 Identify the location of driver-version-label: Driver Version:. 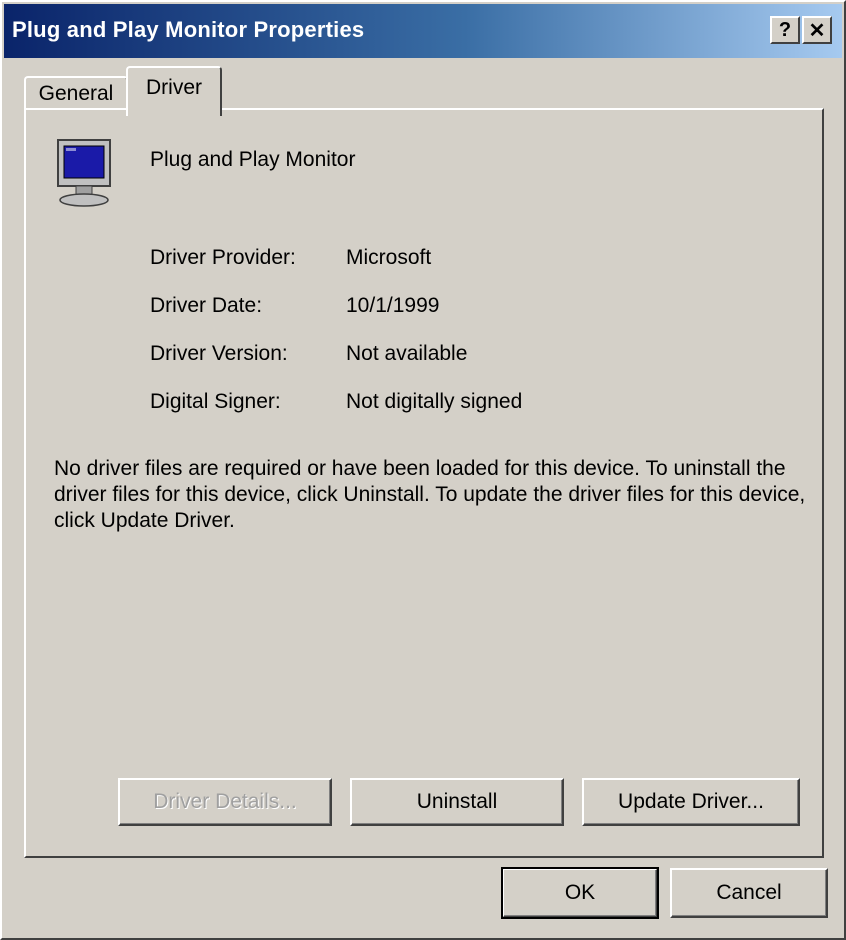
(219, 353).